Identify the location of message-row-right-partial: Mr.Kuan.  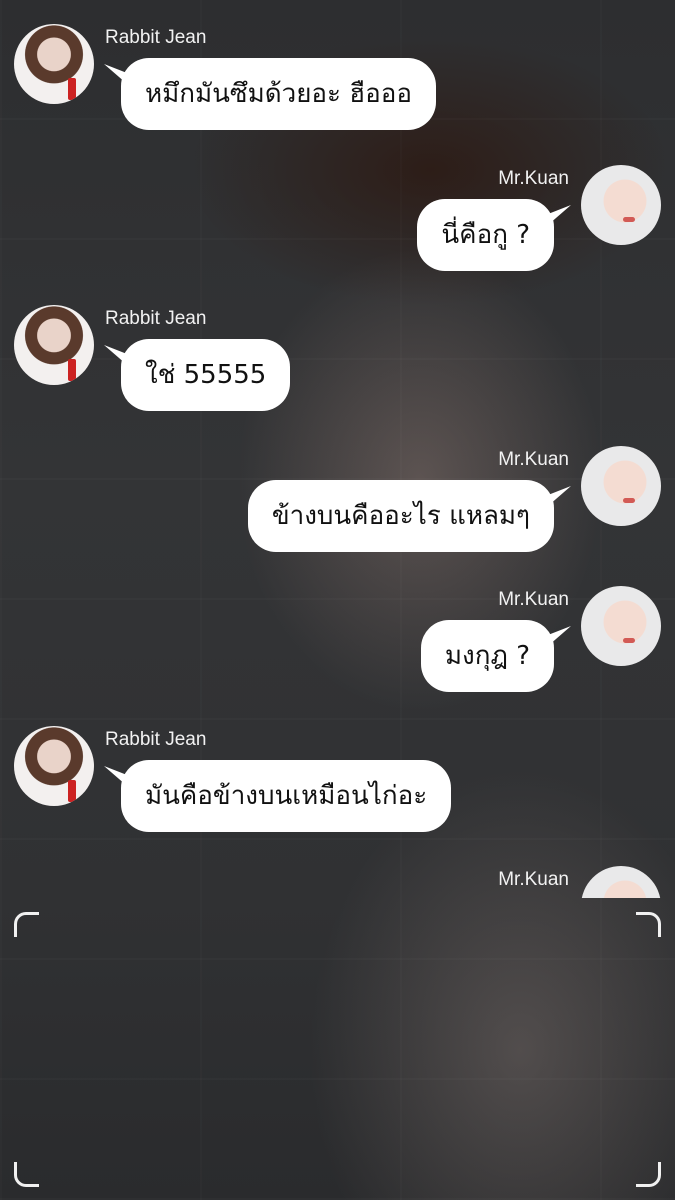
(337, 882).